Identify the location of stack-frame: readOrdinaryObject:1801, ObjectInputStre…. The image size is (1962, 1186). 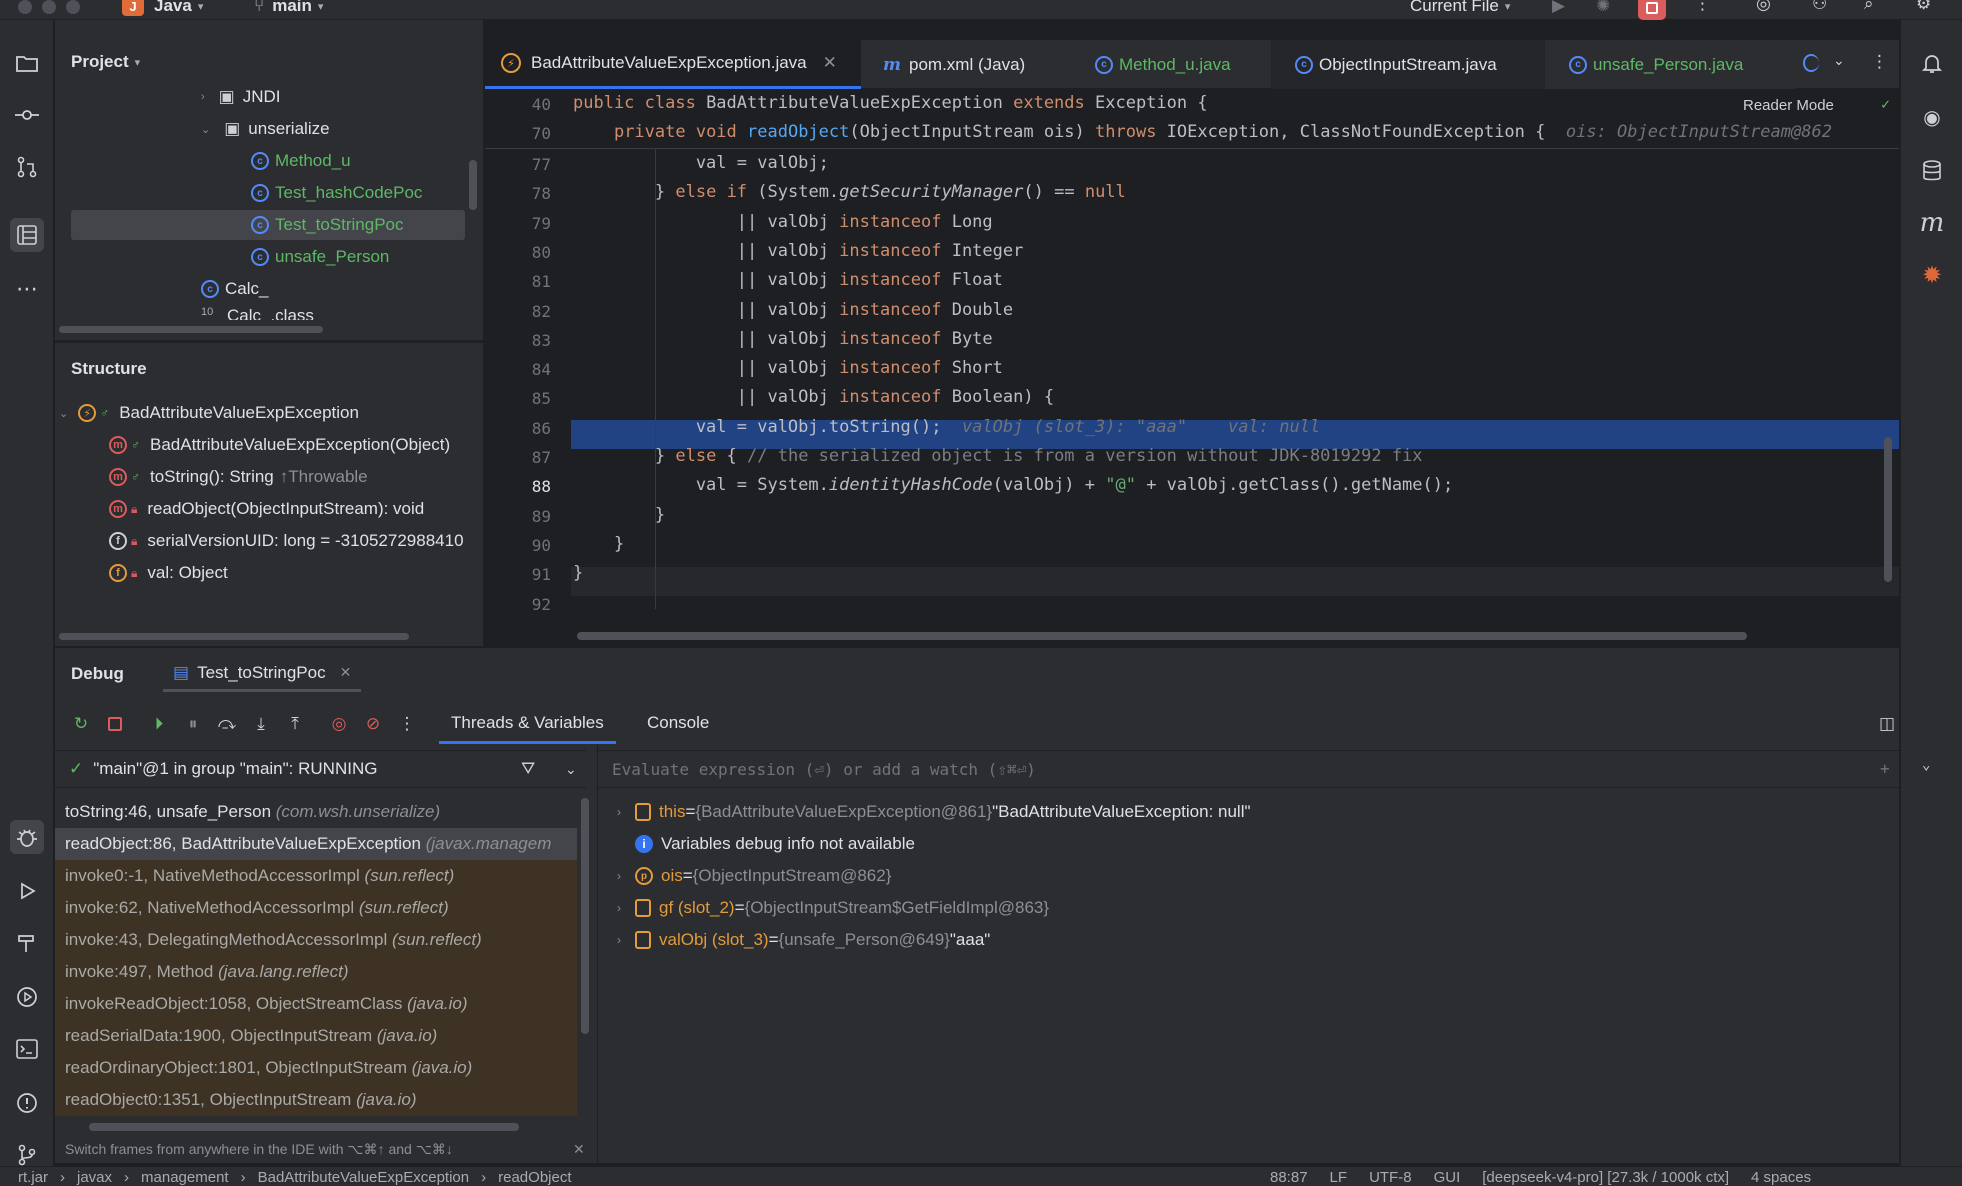
(316, 1068).